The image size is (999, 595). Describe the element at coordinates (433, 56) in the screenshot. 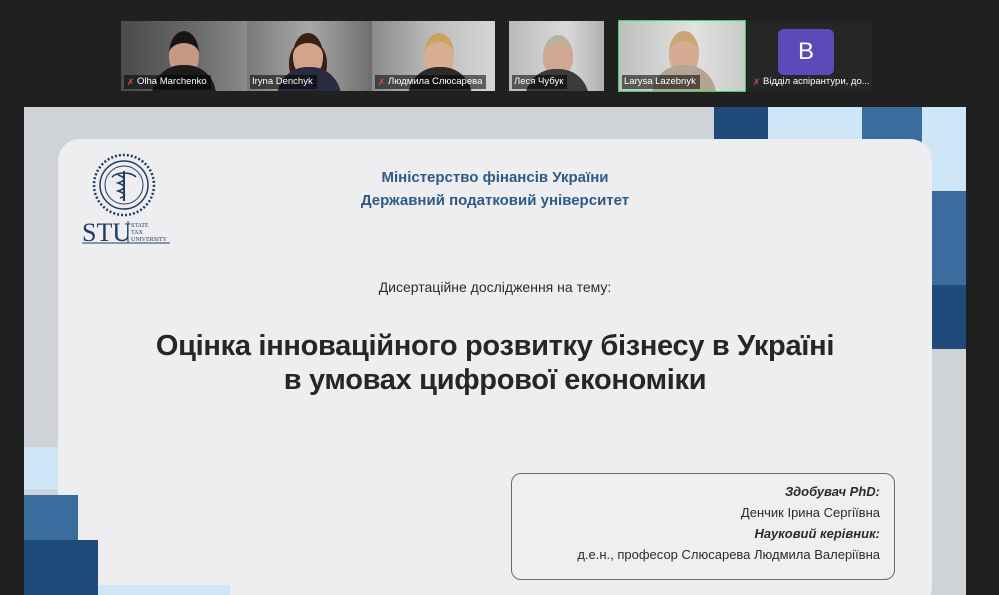

I see `participant-tile: ✗ Людмила Слюсарева` at that location.